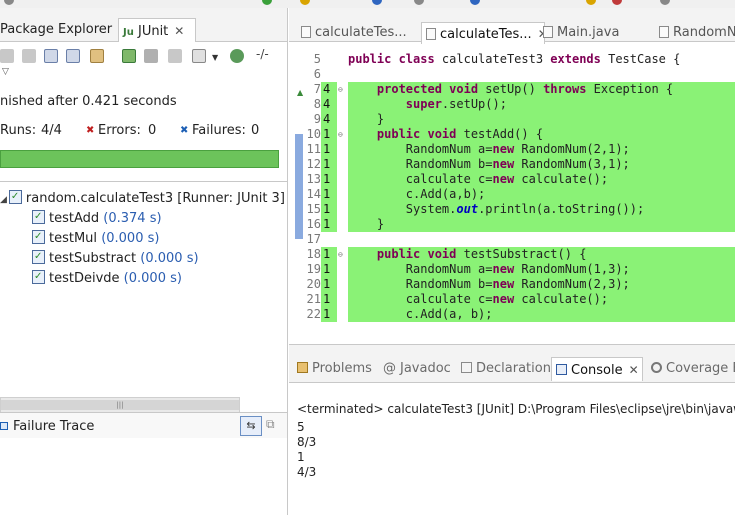 This screenshot has height=515, width=735. What do you see at coordinates (512, 314) in the screenshot?
I see `code-line: 22 1 c.Add(a, b);` at bounding box center [512, 314].